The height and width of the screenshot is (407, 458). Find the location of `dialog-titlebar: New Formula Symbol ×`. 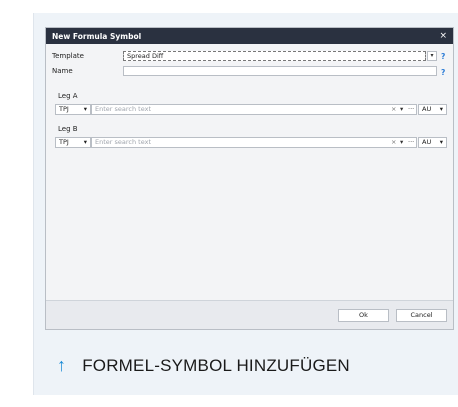

dialog-titlebar: New Formula Symbol × is located at coordinates (249, 36).